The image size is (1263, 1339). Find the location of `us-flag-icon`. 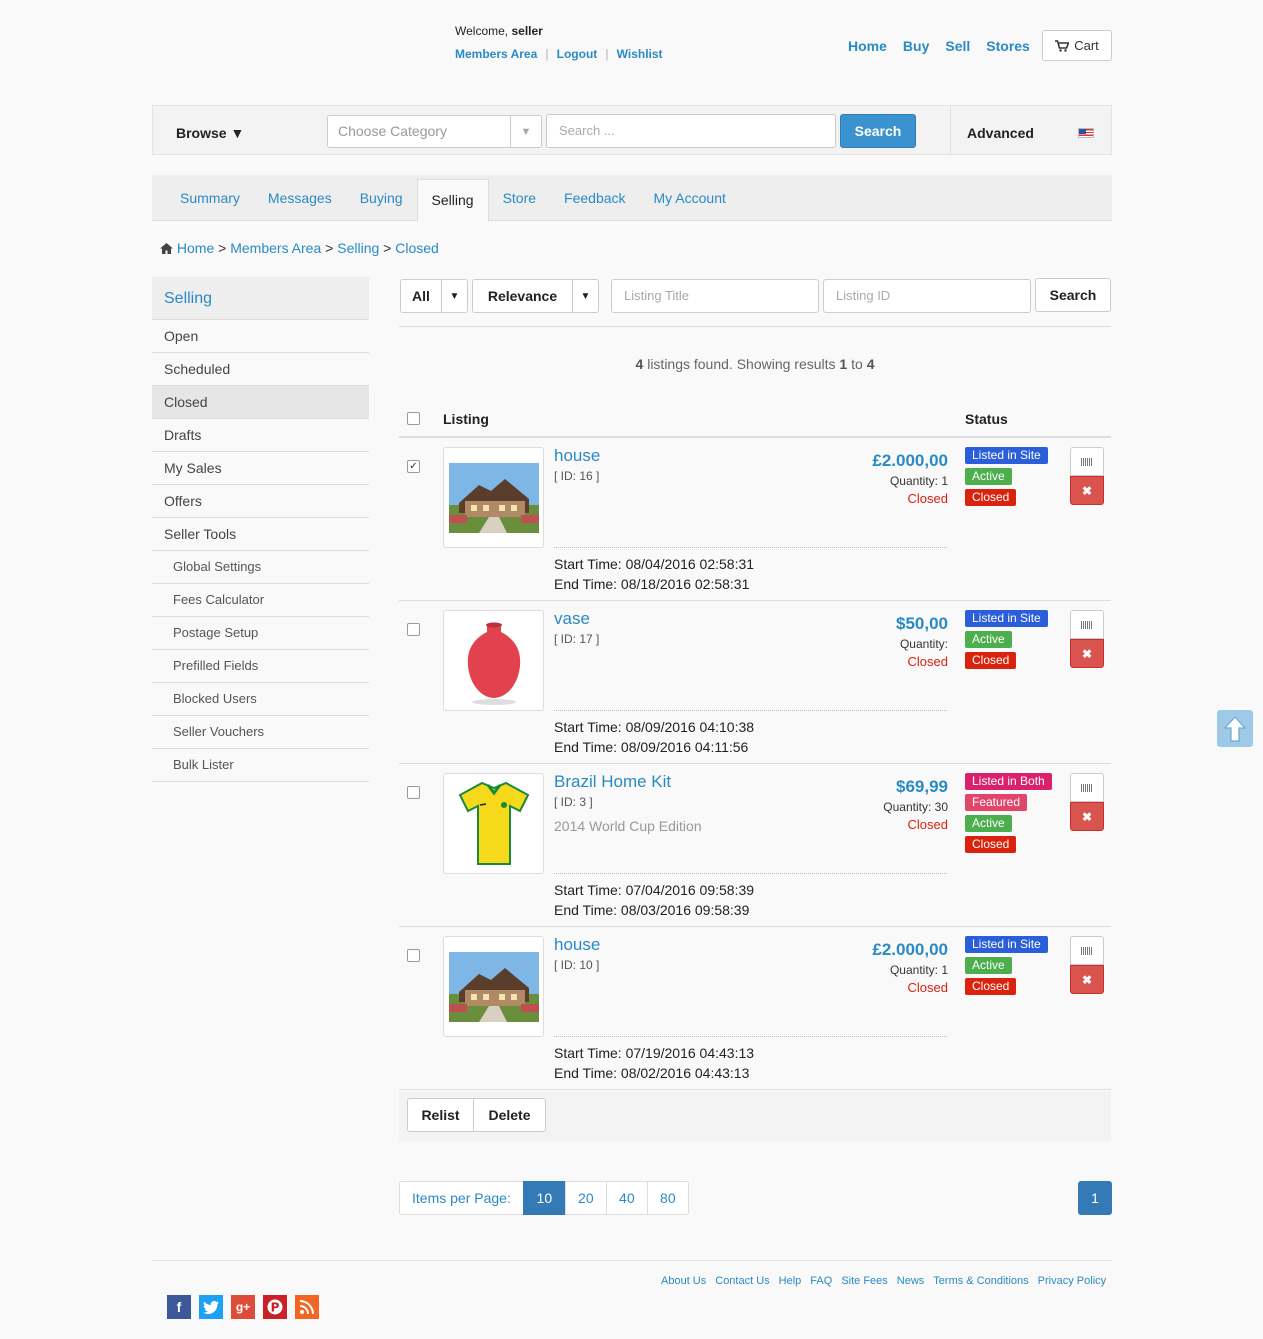

us-flag-icon is located at coordinates (1086, 133).